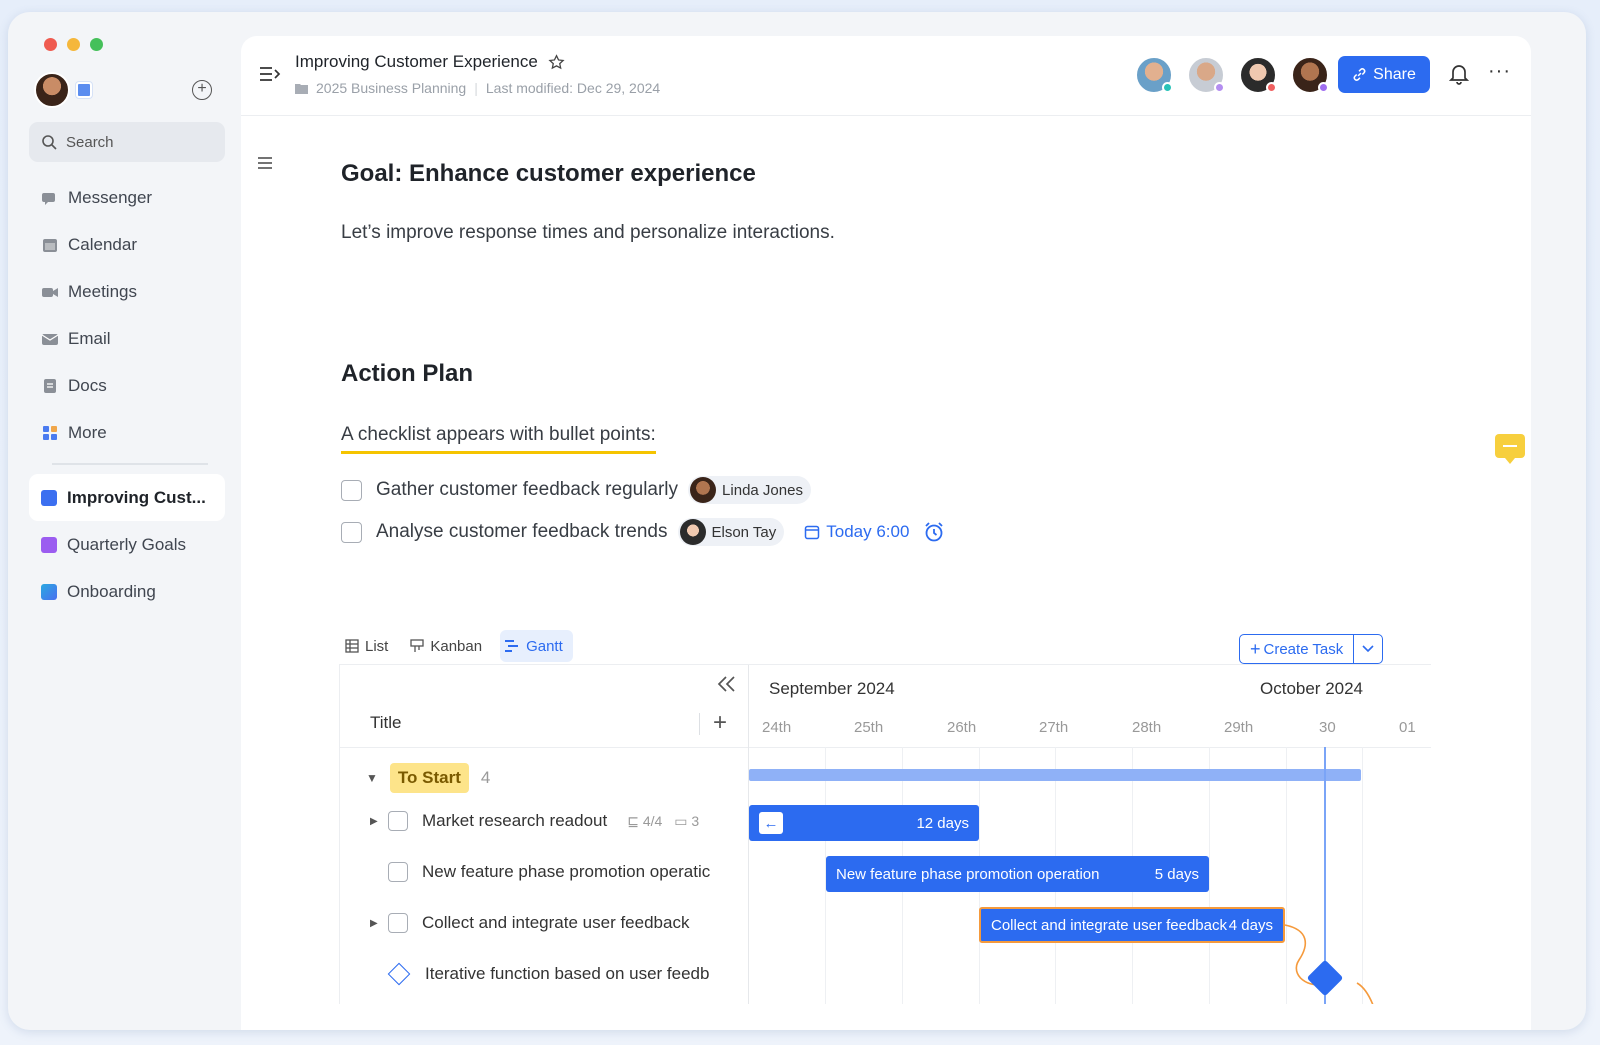  Describe the element at coordinates (50, 44) in the screenshot. I see `close-window-button` at that location.